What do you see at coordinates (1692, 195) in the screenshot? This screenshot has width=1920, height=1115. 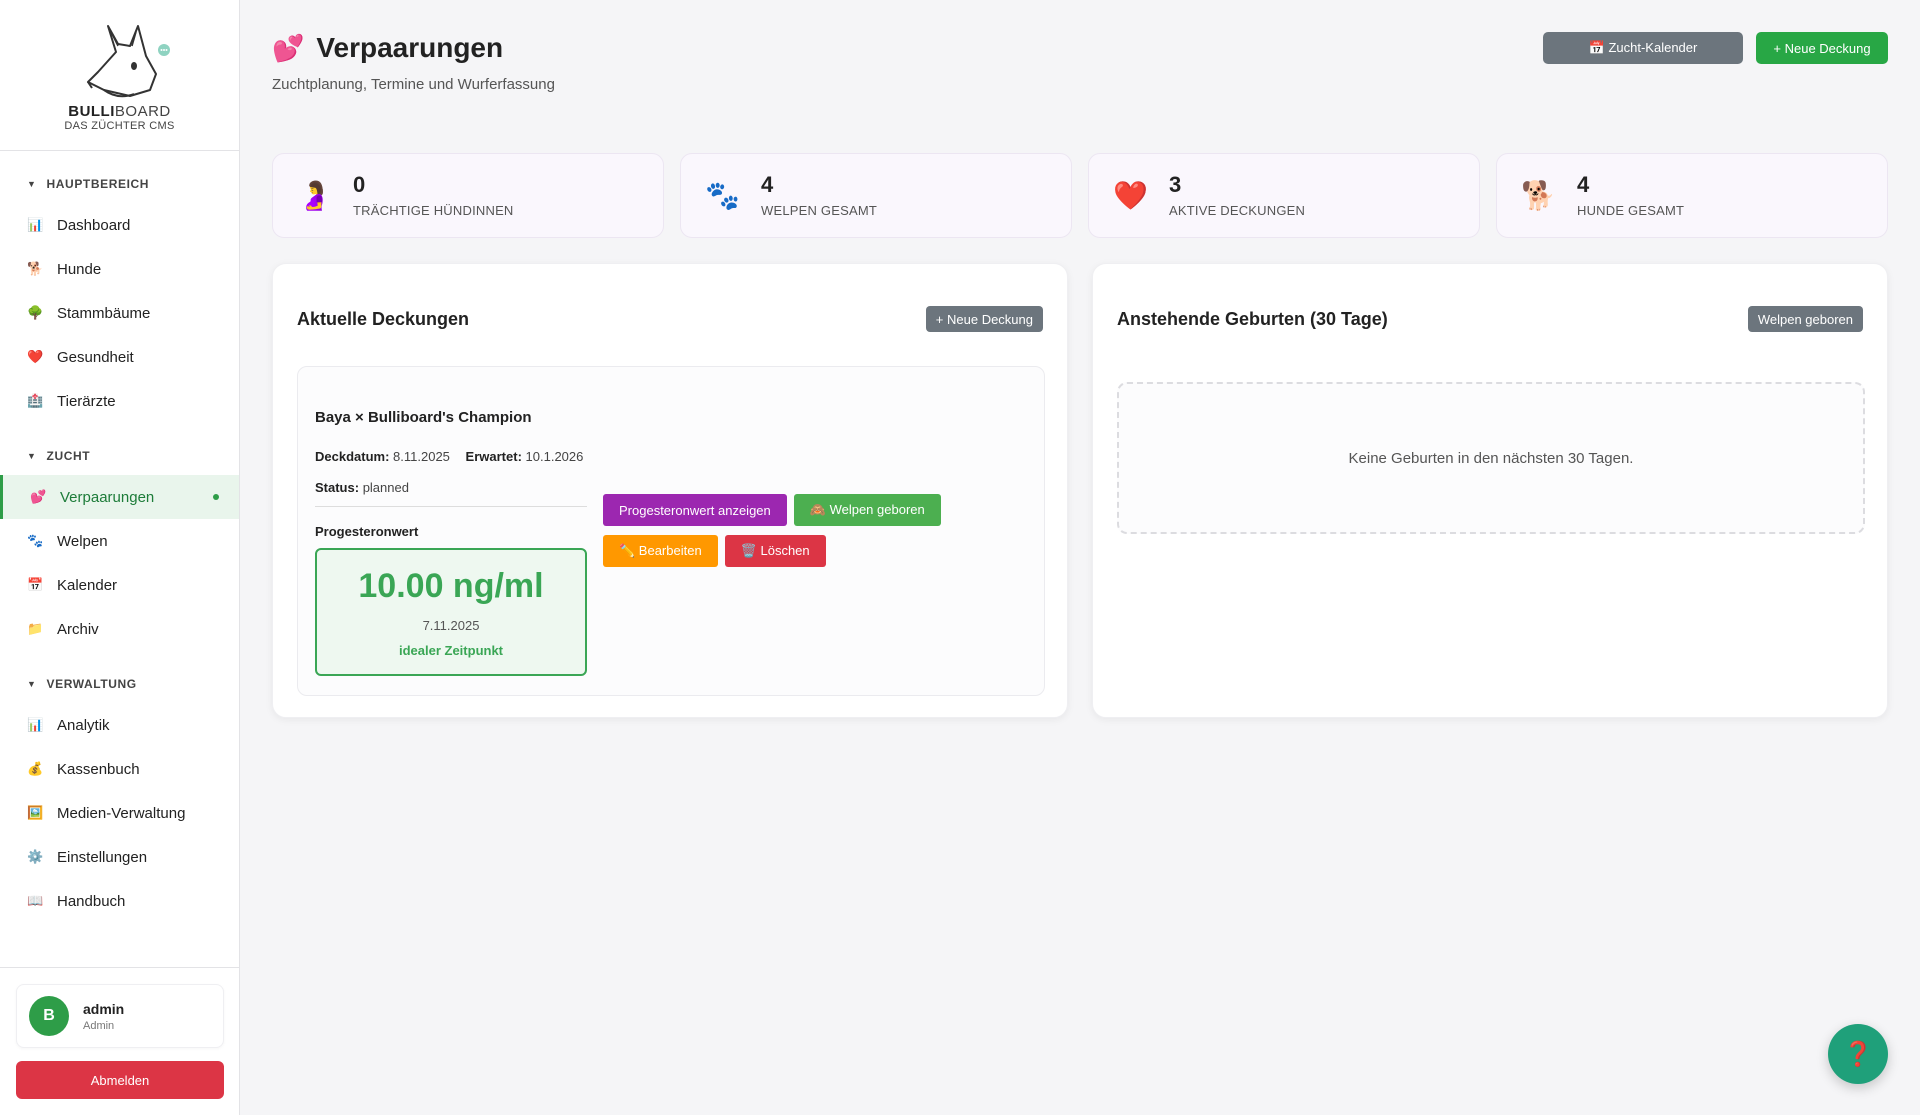 I see `stat-card-dogs: 🐕 4 HUNDE GESAMT` at bounding box center [1692, 195].